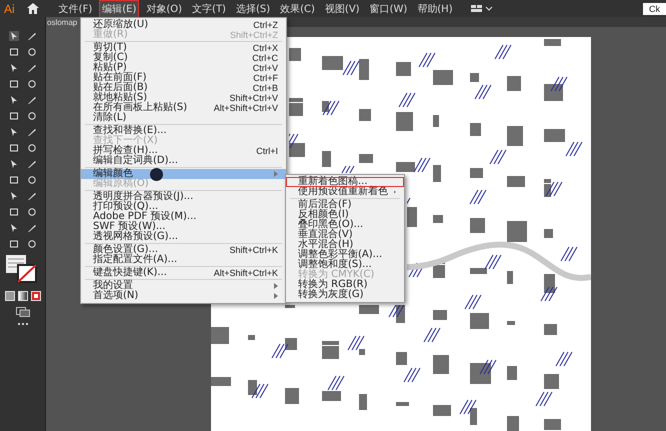 The width and height of the screenshot is (666, 431). Describe the element at coordinates (209, 8) in the screenshot. I see `menu-item: 文字(T)` at that location.